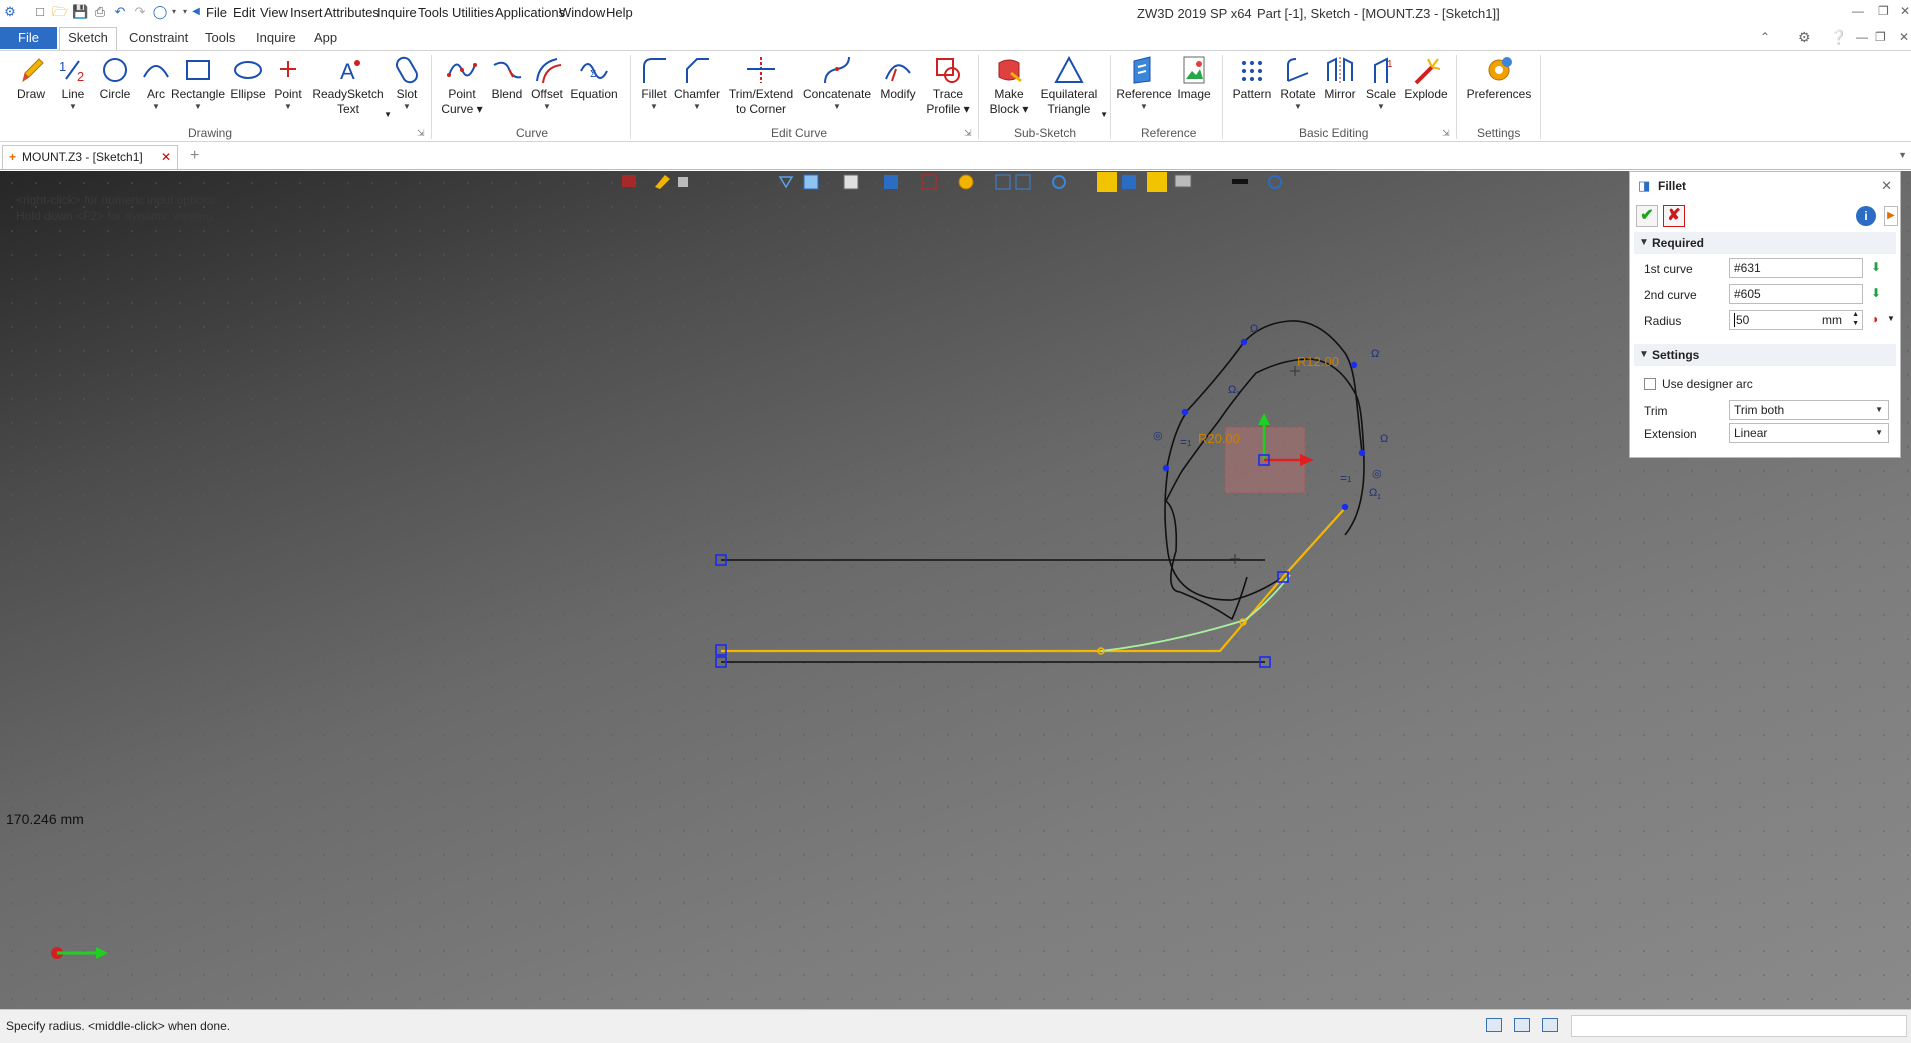 The image size is (1911, 1043). Describe the element at coordinates (1902, 155) in the screenshot. I see `tab-list-chevron-icon: ▼` at that location.